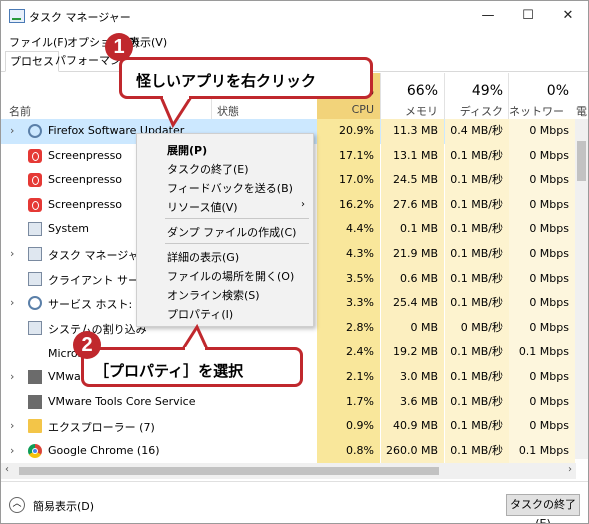 The width and height of the screenshot is (589, 524). I want to click on step-1-badge: 1, so click(119, 47).